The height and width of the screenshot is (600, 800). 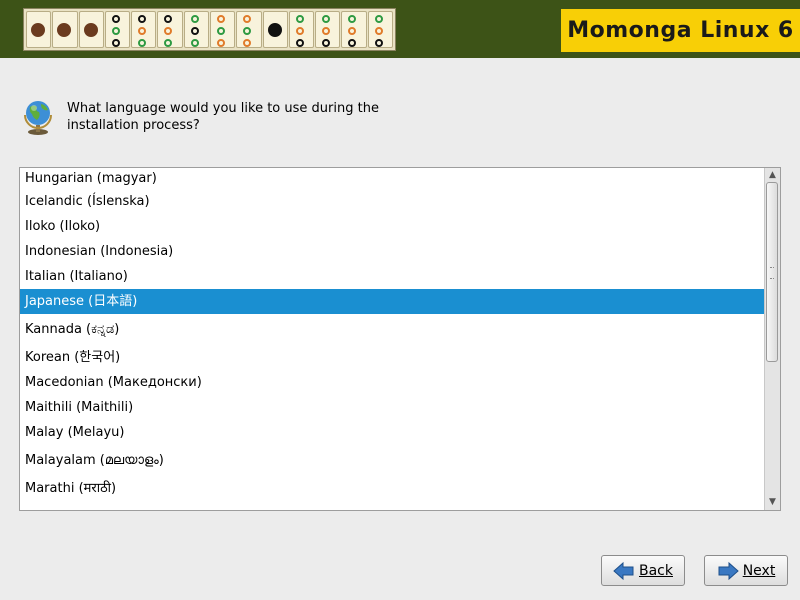 I want to click on next-button-label: Next, so click(x=759, y=570).